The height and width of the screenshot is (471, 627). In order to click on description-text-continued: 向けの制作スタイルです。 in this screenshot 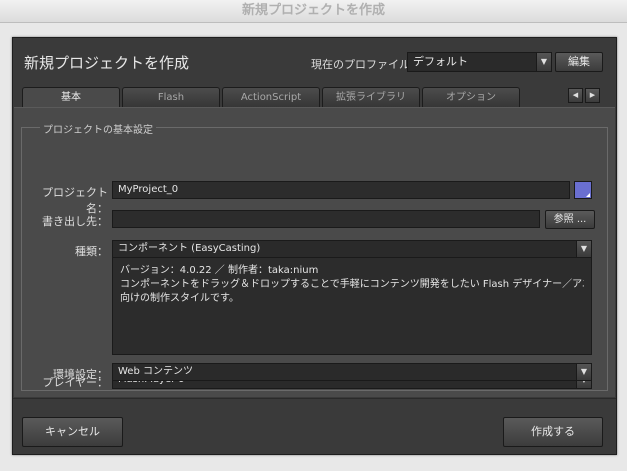, I will do `click(179, 298)`.